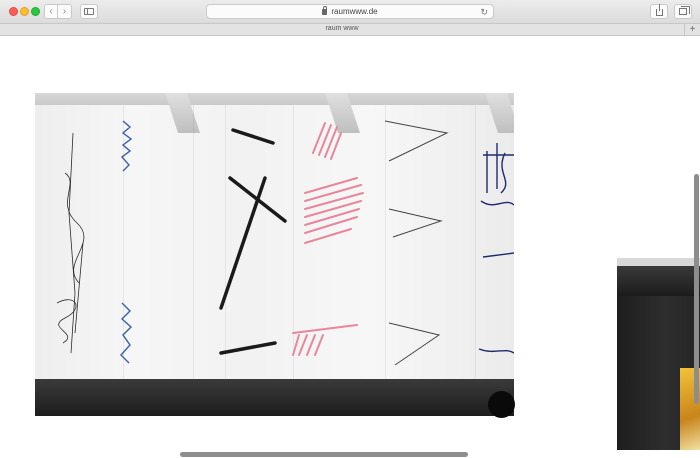 The image size is (700, 458). I want to click on tab-bar: raum www +, so click(350, 30).